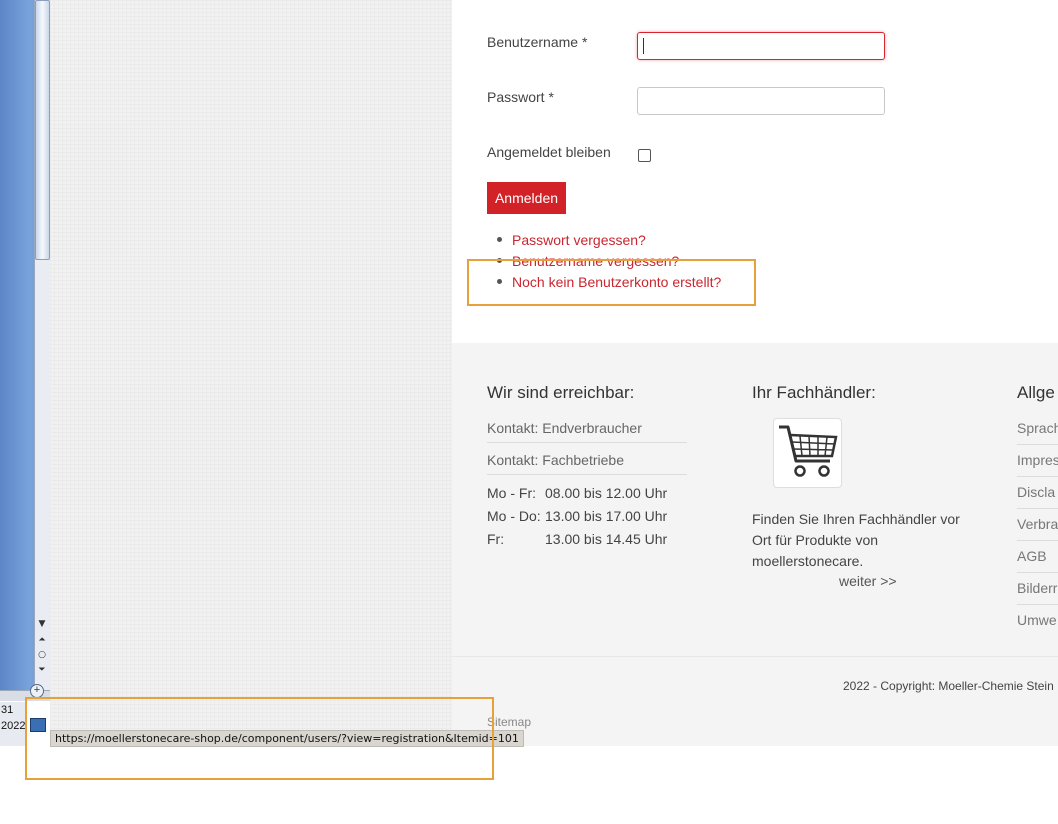 The height and width of the screenshot is (824, 1058). What do you see at coordinates (643, 46) in the screenshot?
I see `text-caret` at bounding box center [643, 46].